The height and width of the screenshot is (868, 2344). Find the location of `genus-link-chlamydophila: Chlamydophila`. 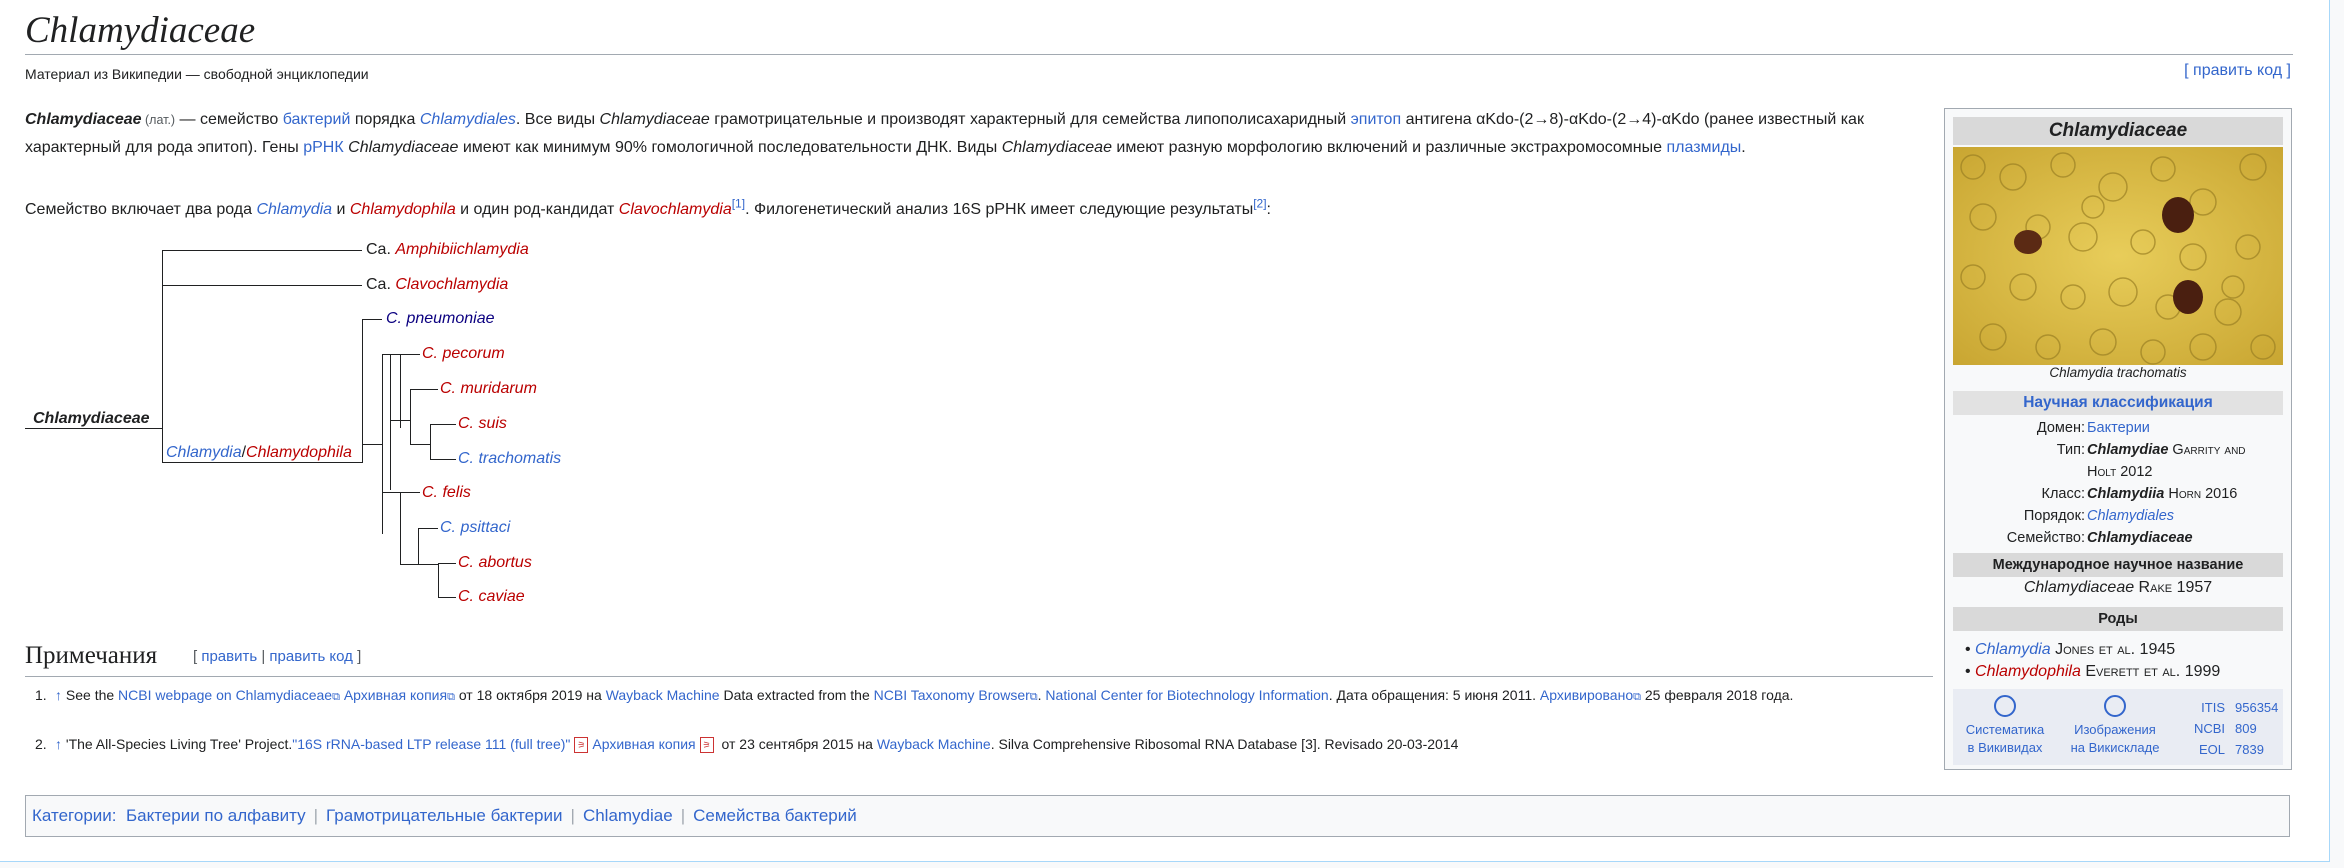

genus-link-chlamydophila: Chlamydophila is located at coordinates (2028, 671).